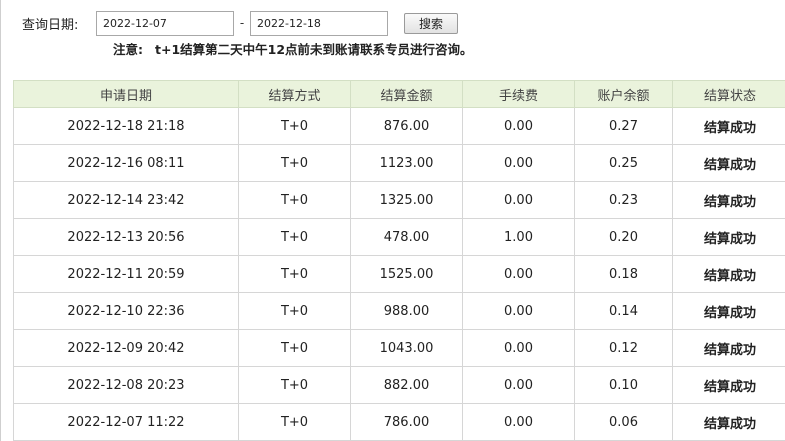 Image resolution: width=785 pixels, height=441 pixels. Describe the element at coordinates (623, 311) in the screenshot. I see `cell-balance: 0.14` at that location.